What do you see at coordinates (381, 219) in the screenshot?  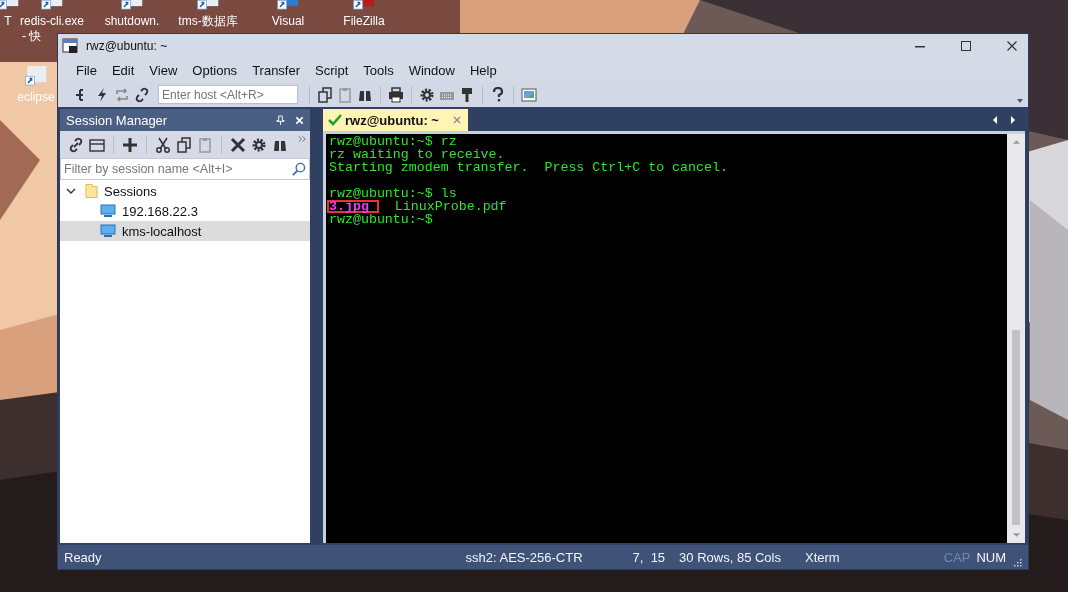 I see `terminal-text: rwz@ubuntu:~$` at bounding box center [381, 219].